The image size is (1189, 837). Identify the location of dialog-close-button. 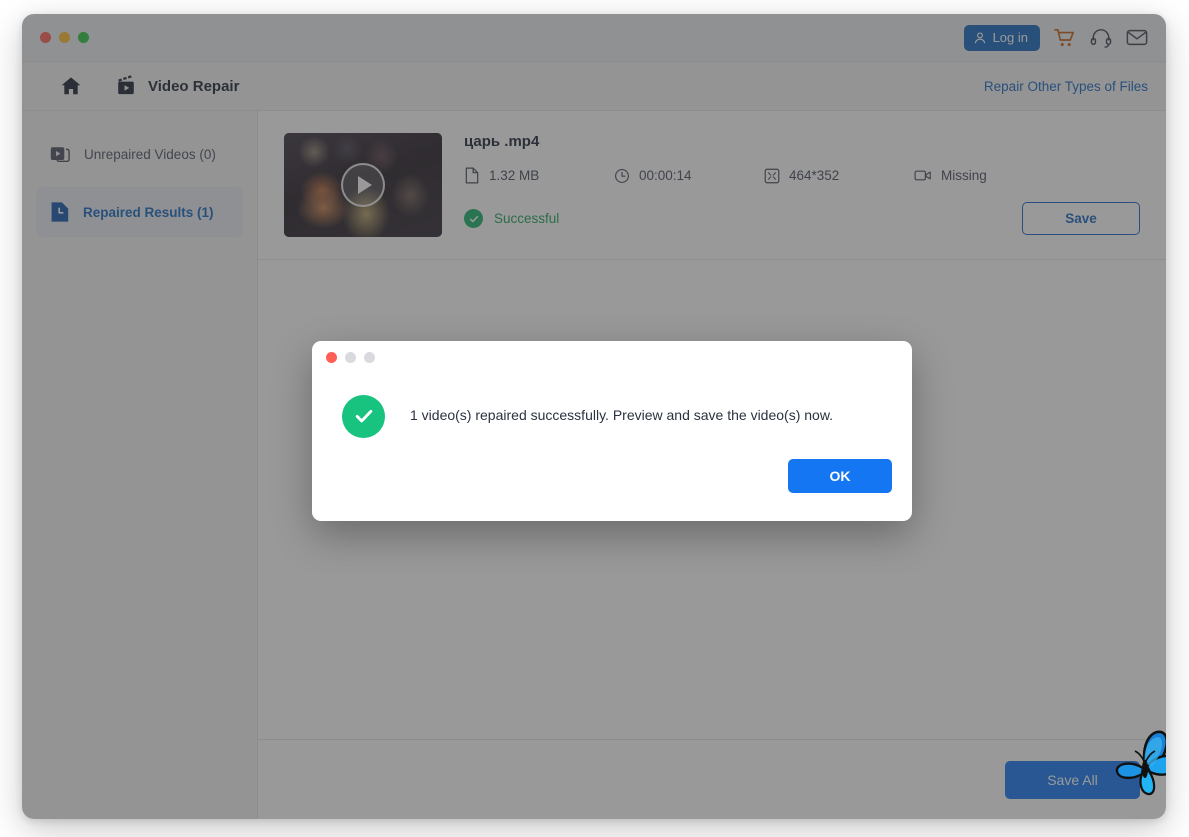
(331, 357).